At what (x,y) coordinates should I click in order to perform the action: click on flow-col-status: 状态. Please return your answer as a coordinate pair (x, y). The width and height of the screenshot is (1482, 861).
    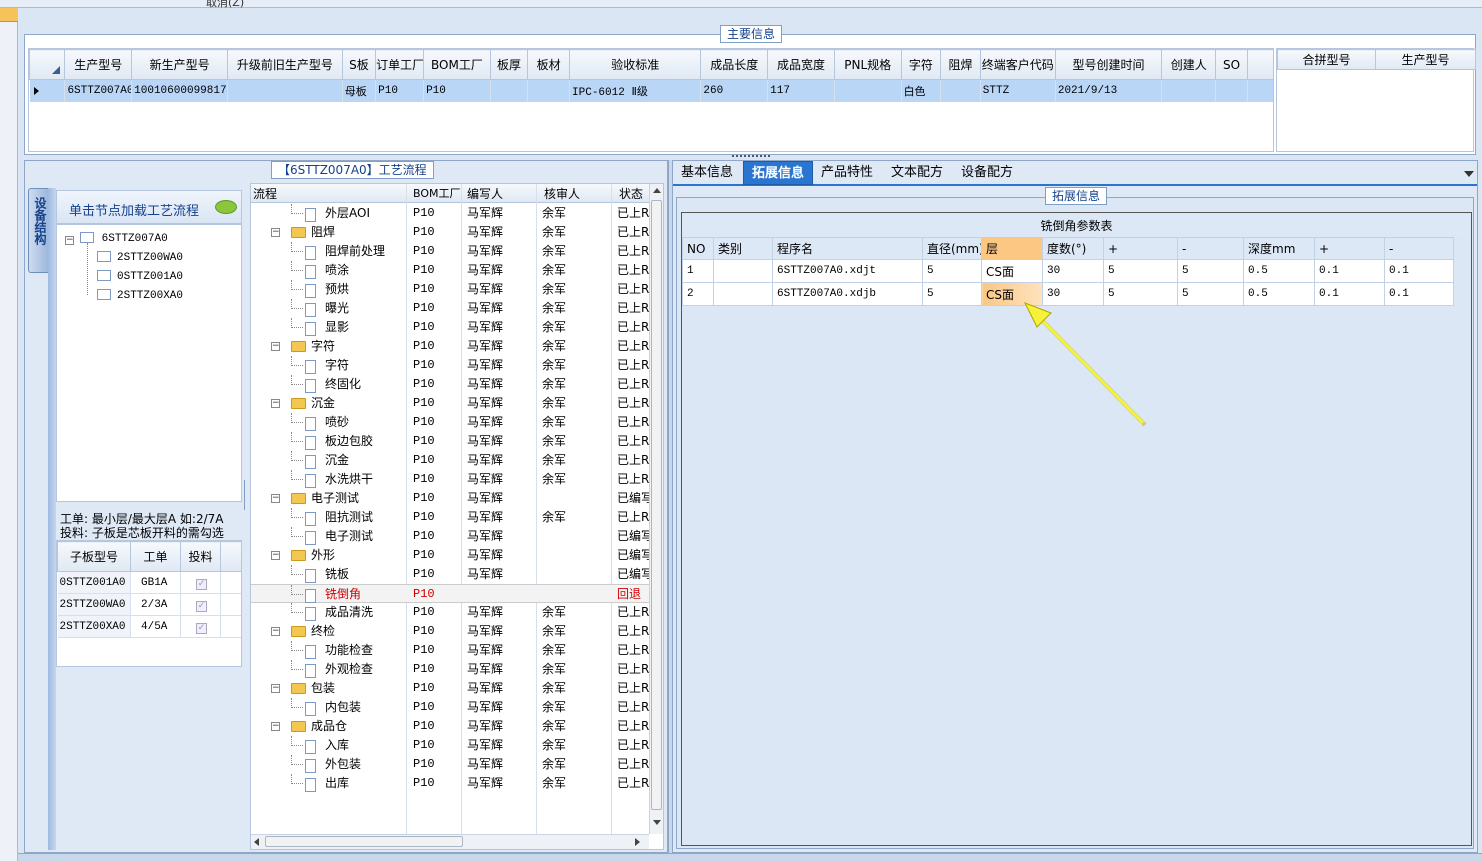
    Looking at the image, I should click on (631, 193).